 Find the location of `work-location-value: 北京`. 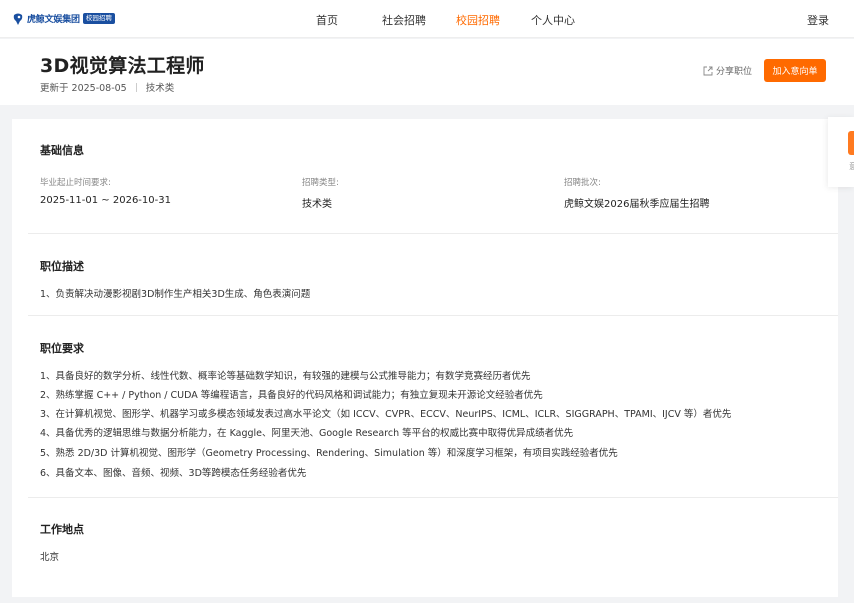

work-location-value: 北京 is located at coordinates (50, 557).